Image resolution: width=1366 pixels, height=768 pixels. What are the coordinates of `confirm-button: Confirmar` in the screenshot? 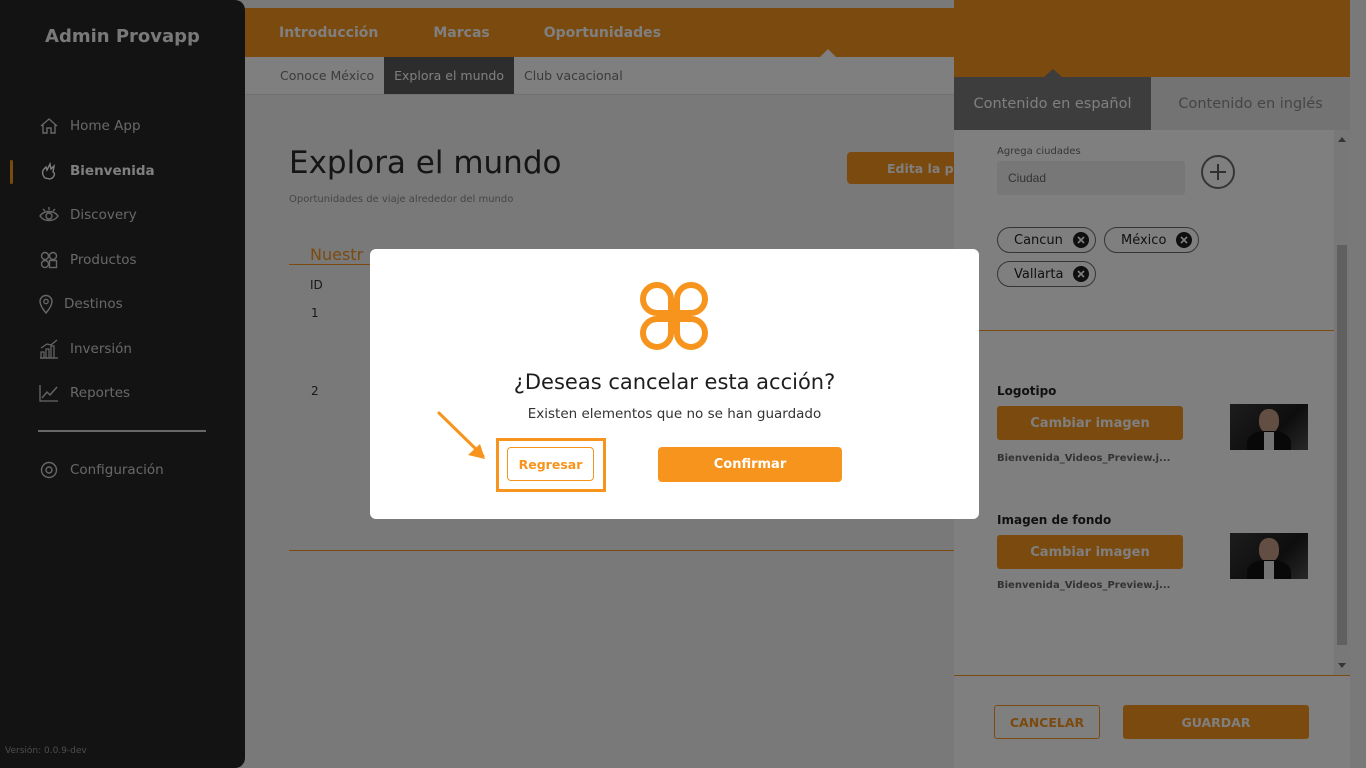 It's located at (750, 464).